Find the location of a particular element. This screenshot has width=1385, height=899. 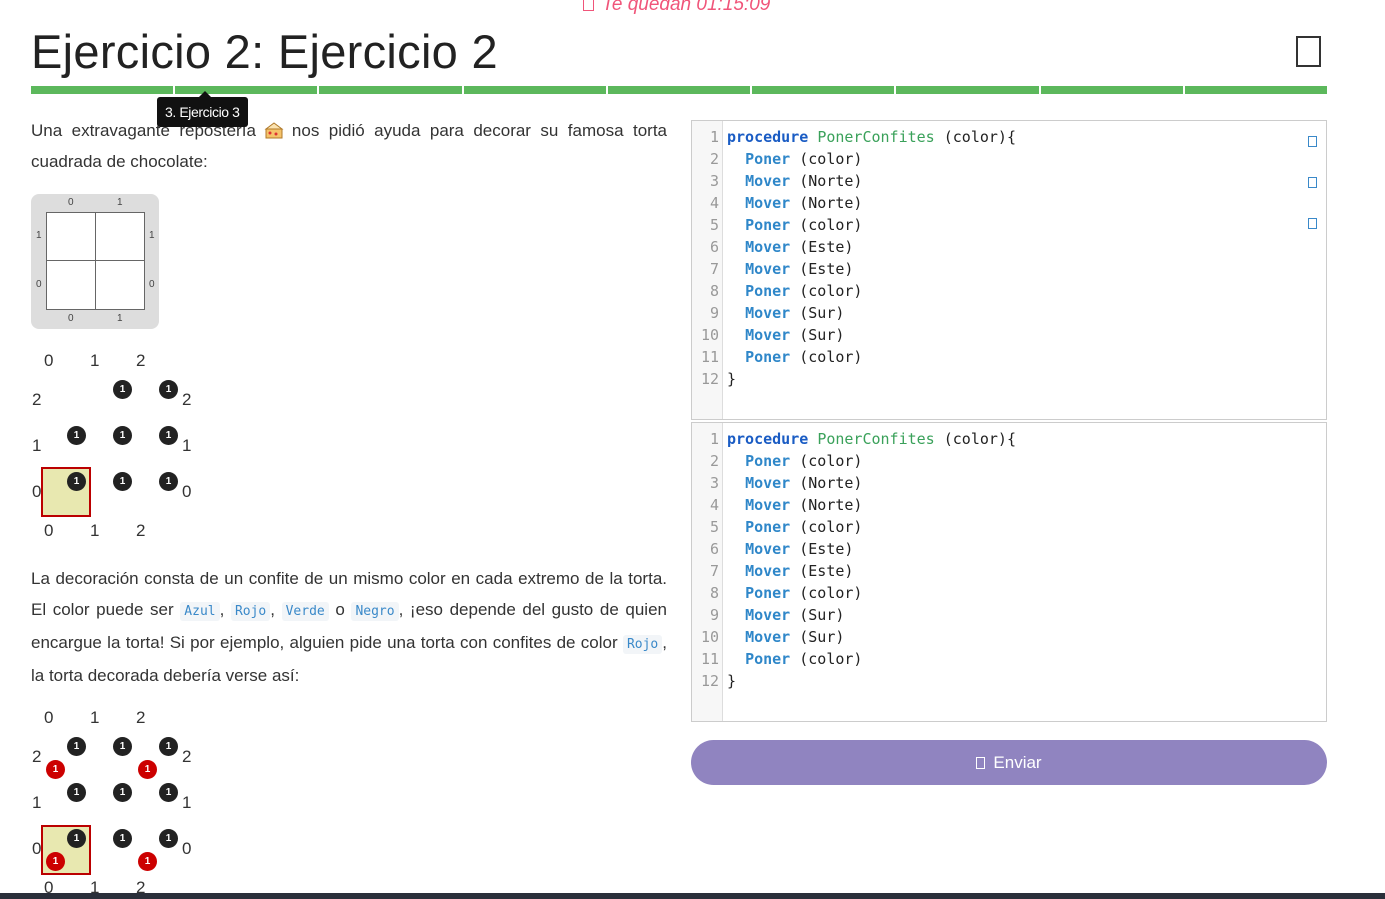

help-icon is located at coordinates (1312, 223).